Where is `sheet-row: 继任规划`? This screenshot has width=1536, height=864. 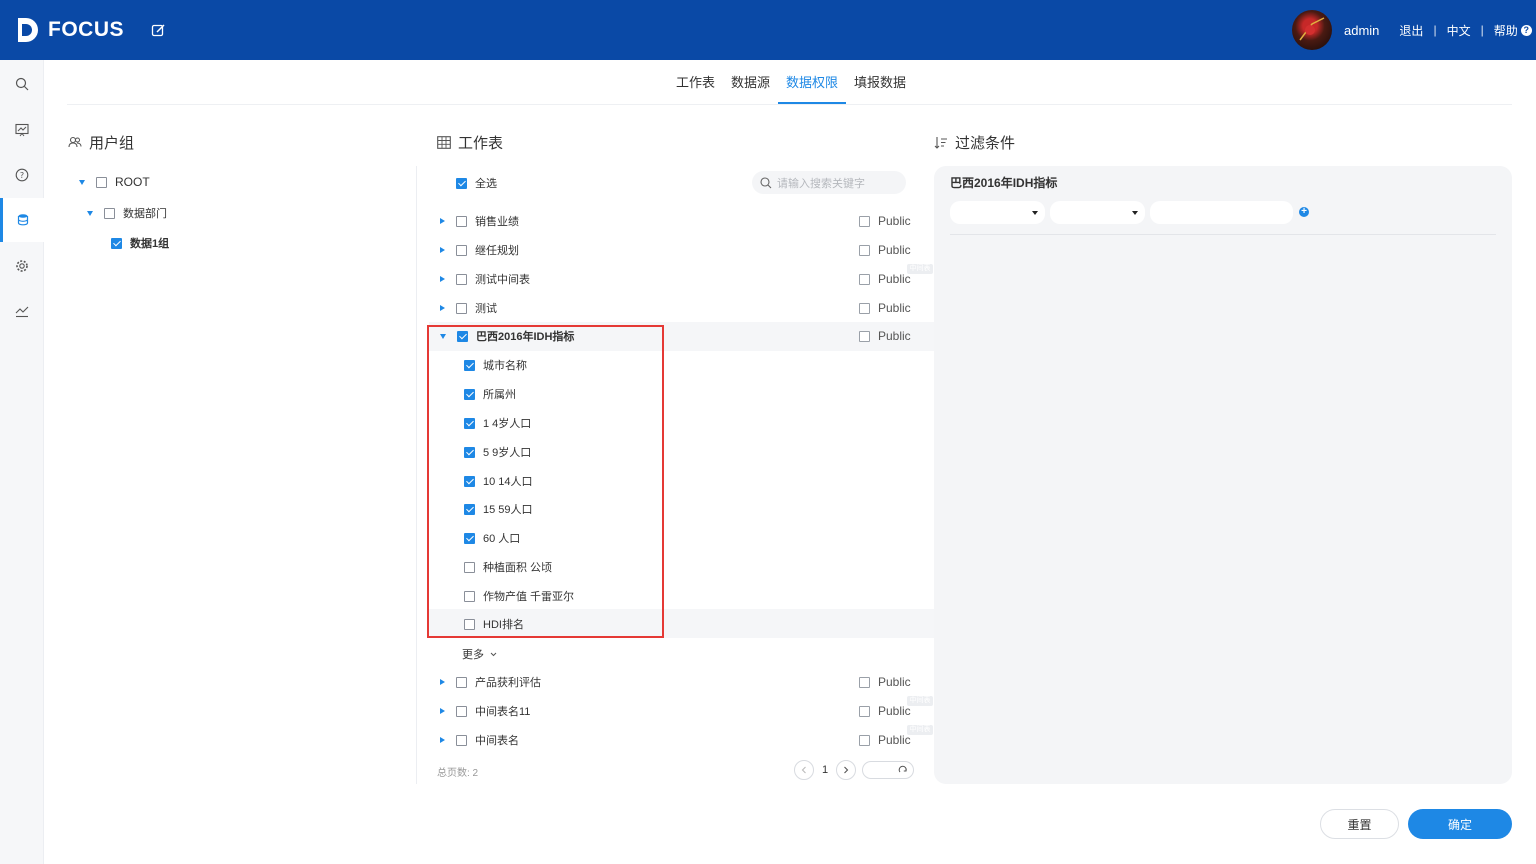
sheet-row: 继任规划 is located at coordinates (479, 250).